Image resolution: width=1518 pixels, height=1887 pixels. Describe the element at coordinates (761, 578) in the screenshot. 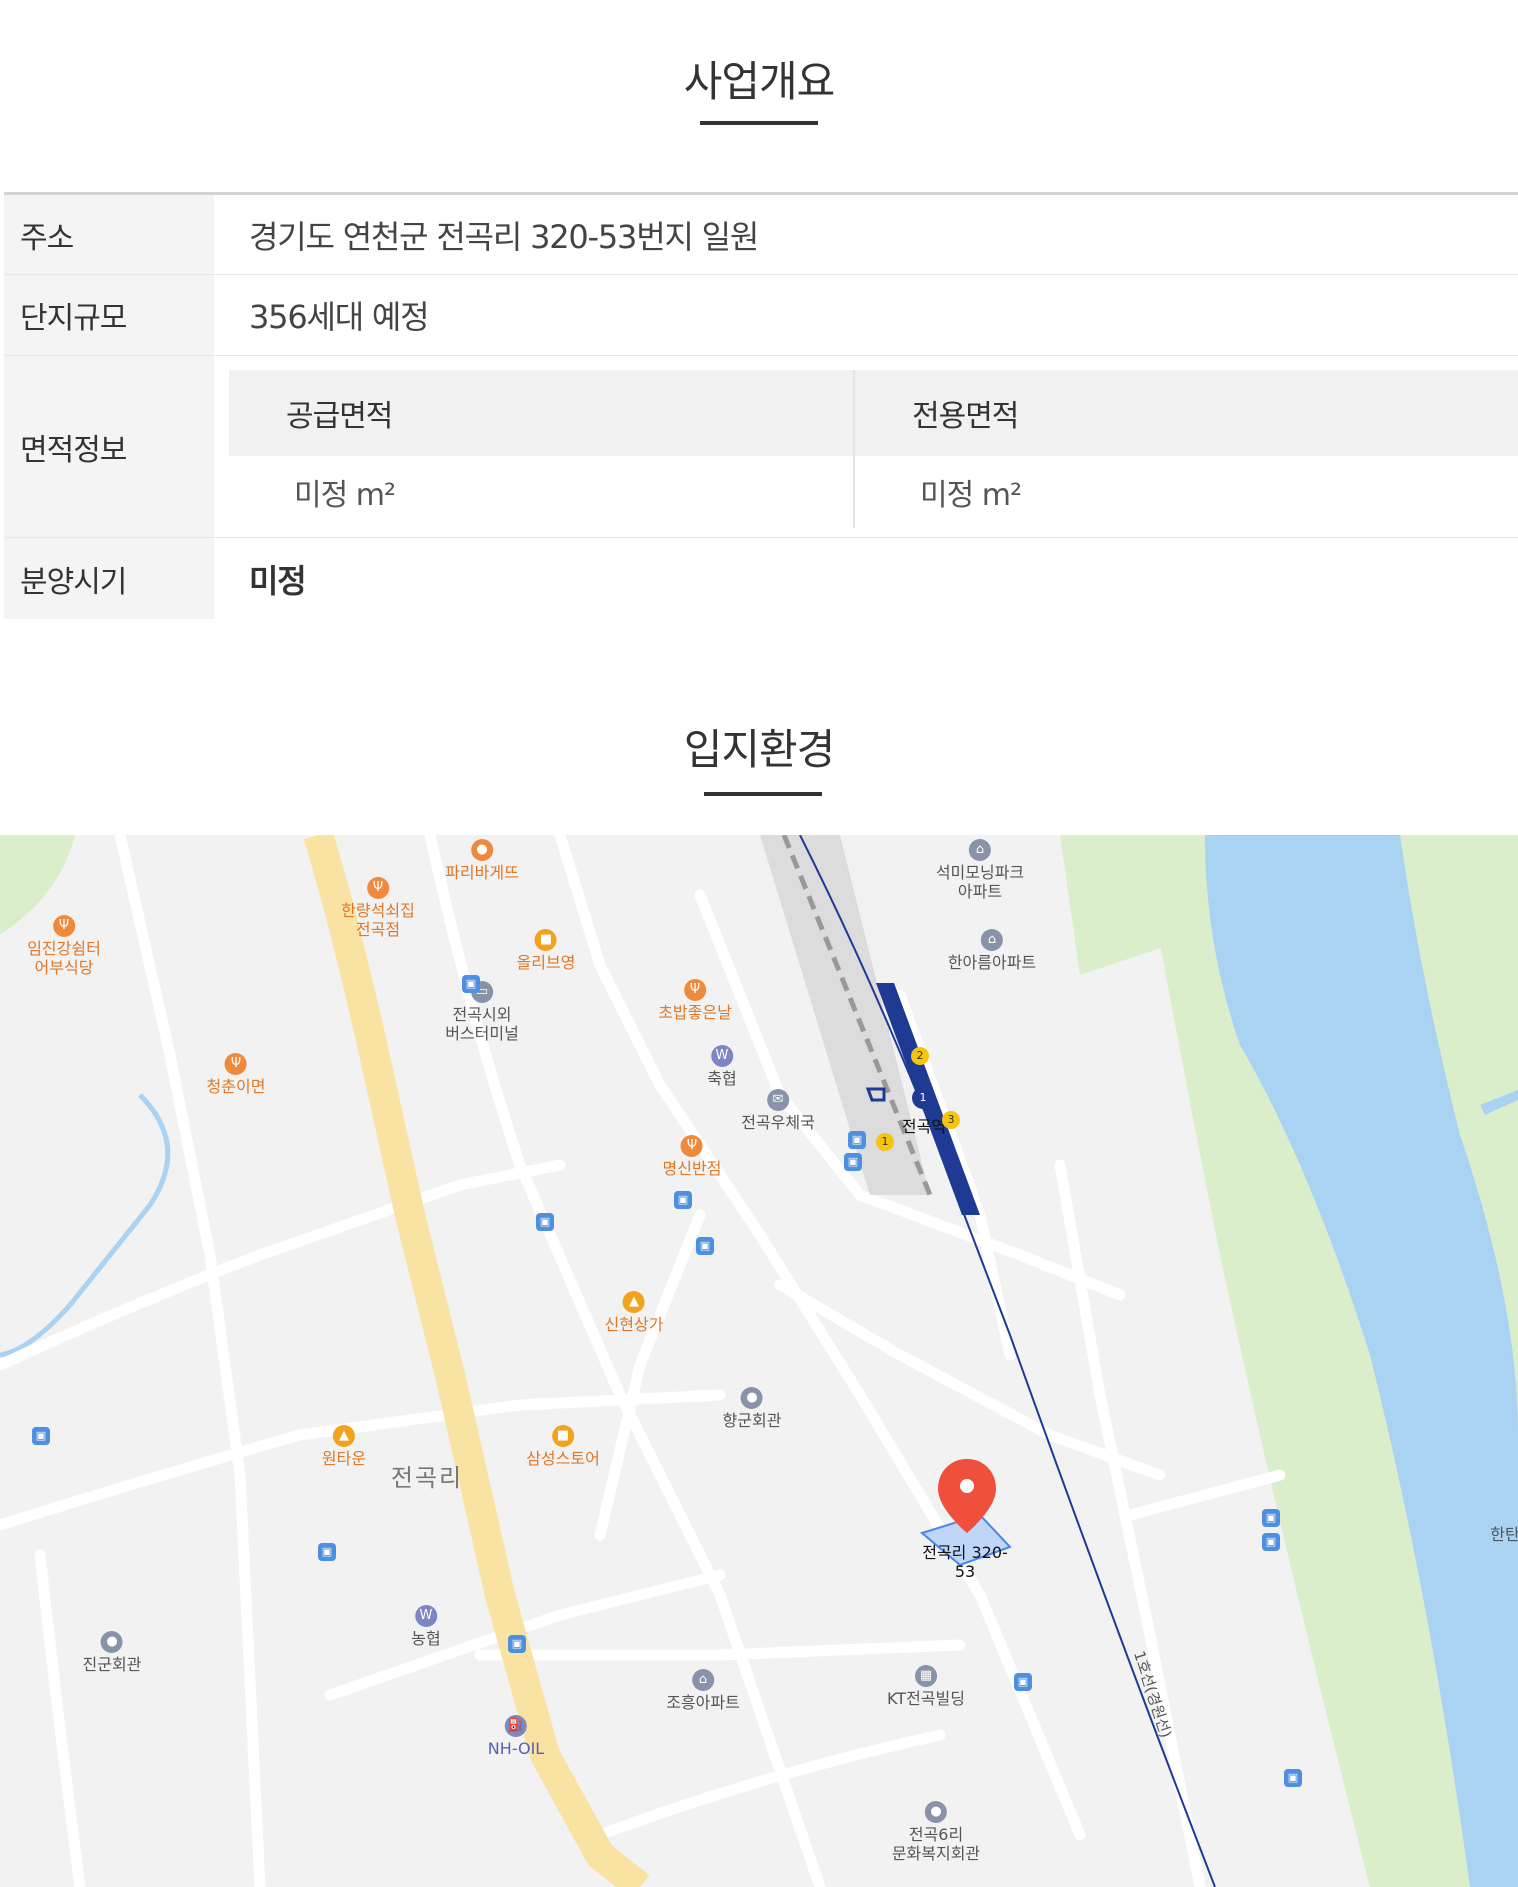

I see `overview-row-sale: 분양시기 미정` at that location.